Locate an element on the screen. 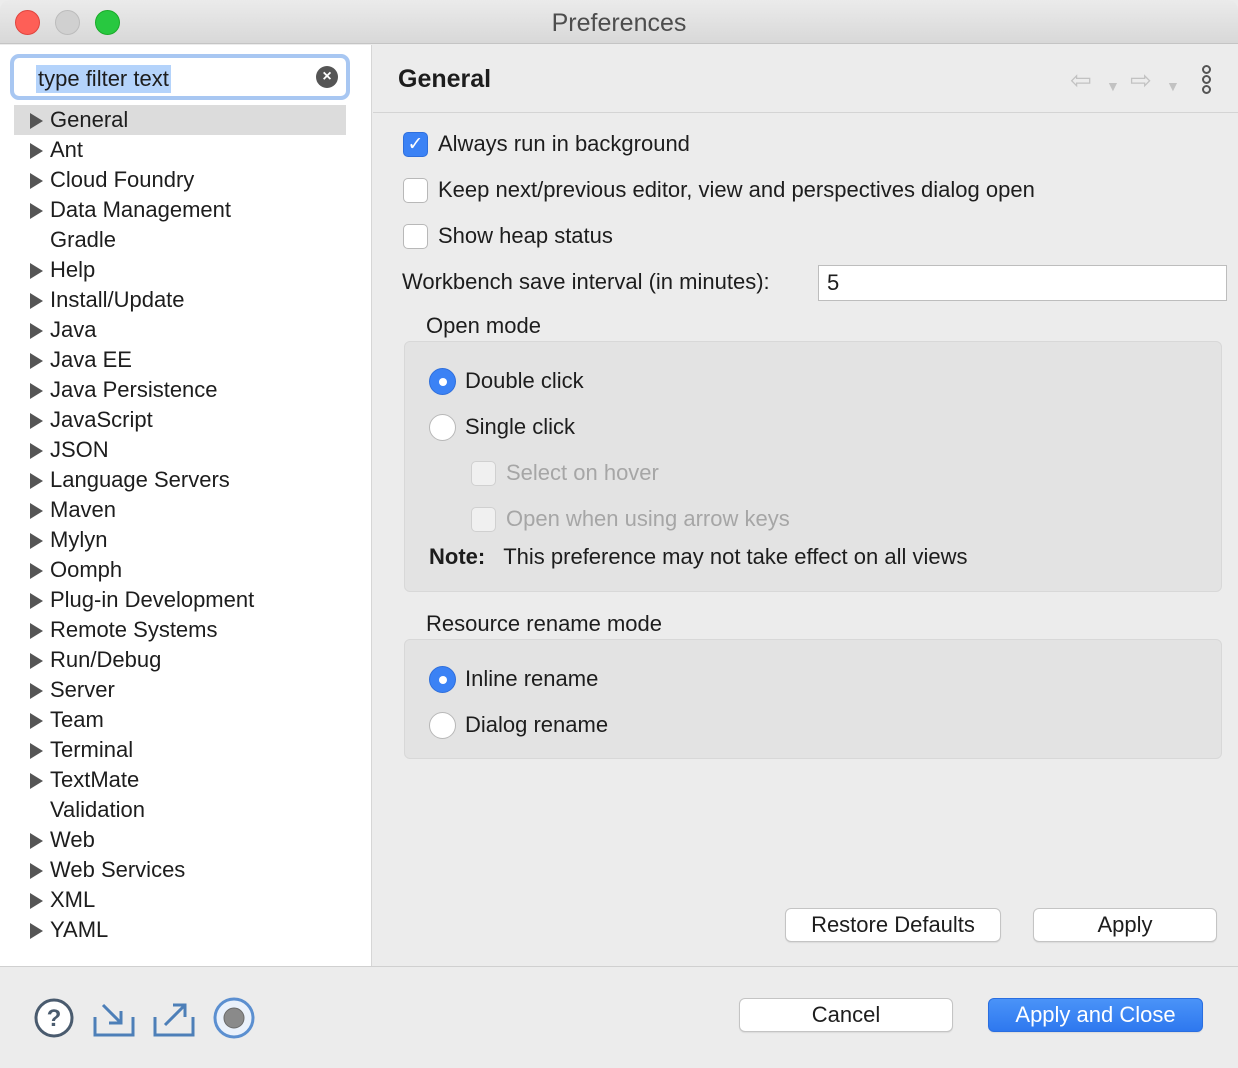  tree-item-web-services: Web Services is located at coordinates (180, 870).